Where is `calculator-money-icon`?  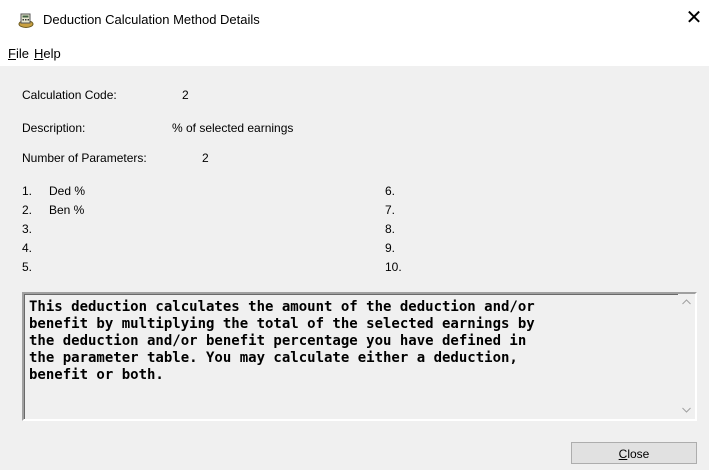 calculator-money-icon is located at coordinates (26, 20).